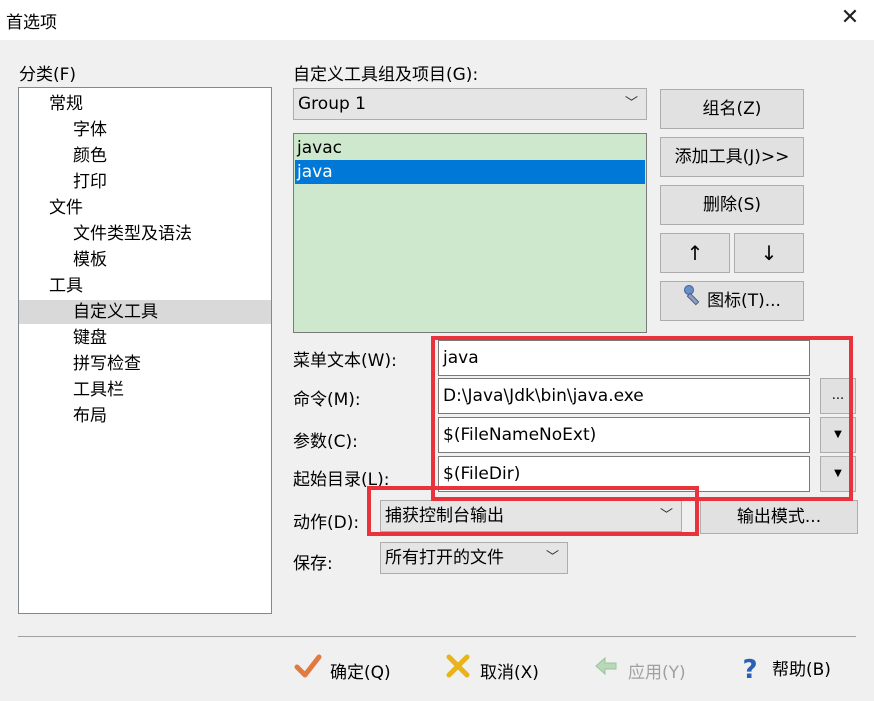 The height and width of the screenshot is (701, 874). What do you see at coordinates (308, 672) in the screenshot?
I see `checkmark-icon` at bounding box center [308, 672].